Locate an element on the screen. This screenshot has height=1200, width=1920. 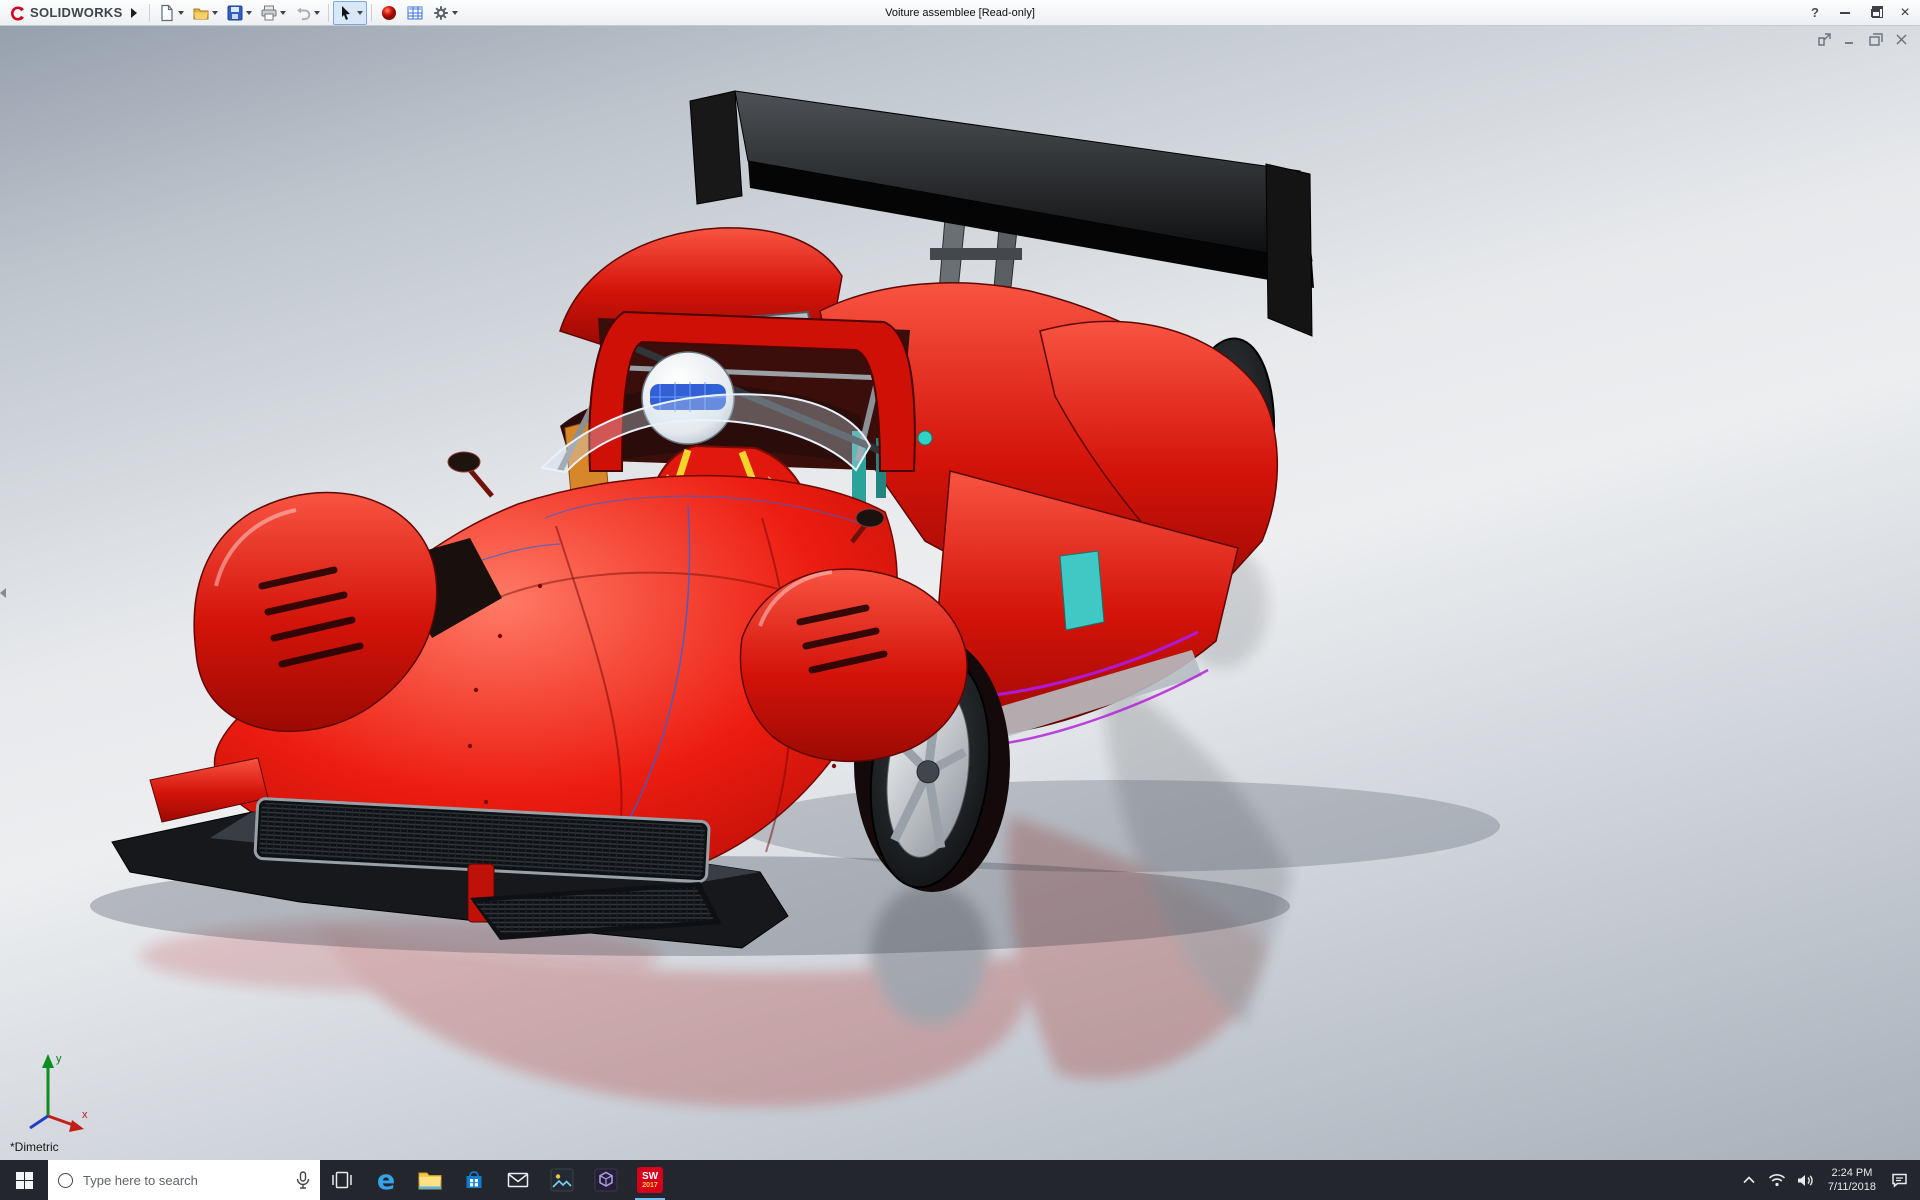
doc-popout-button is located at coordinates (1824, 39).